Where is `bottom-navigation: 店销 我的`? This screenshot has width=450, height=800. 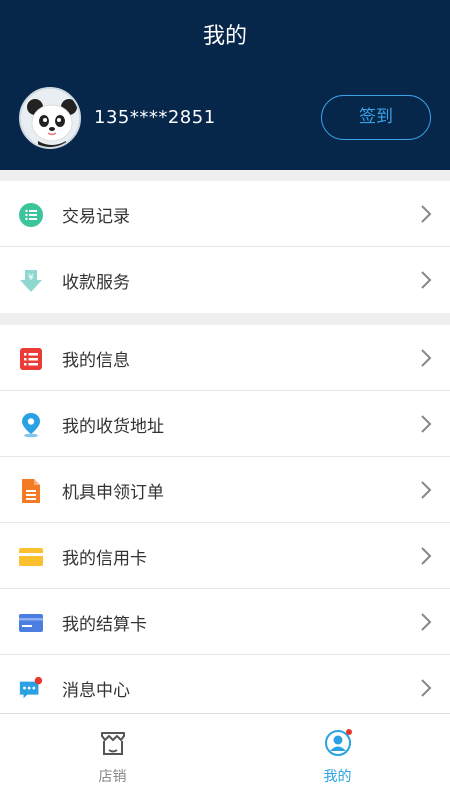 bottom-navigation: 店销 我的 is located at coordinates (225, 756).